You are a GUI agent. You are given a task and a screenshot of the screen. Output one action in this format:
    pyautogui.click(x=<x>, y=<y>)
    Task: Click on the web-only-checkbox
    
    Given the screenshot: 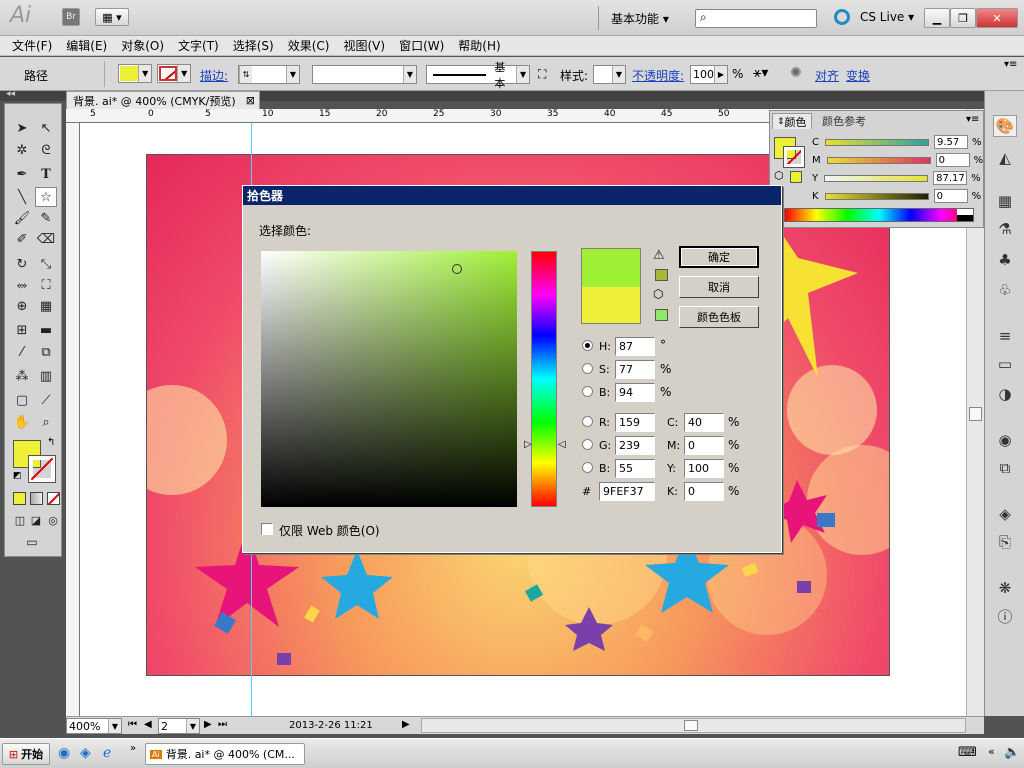 What is the action you would take?
    pyautogui.click(x=267, y=529)
    